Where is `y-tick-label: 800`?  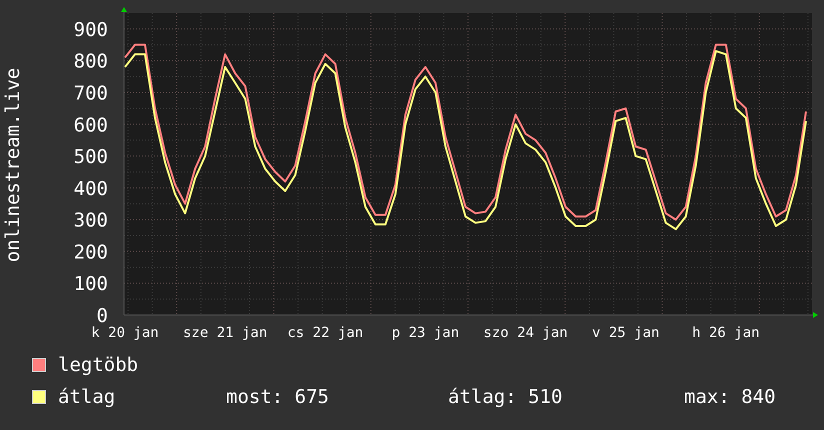
y-tick-label: 800 is located at coordinates (91, 61).